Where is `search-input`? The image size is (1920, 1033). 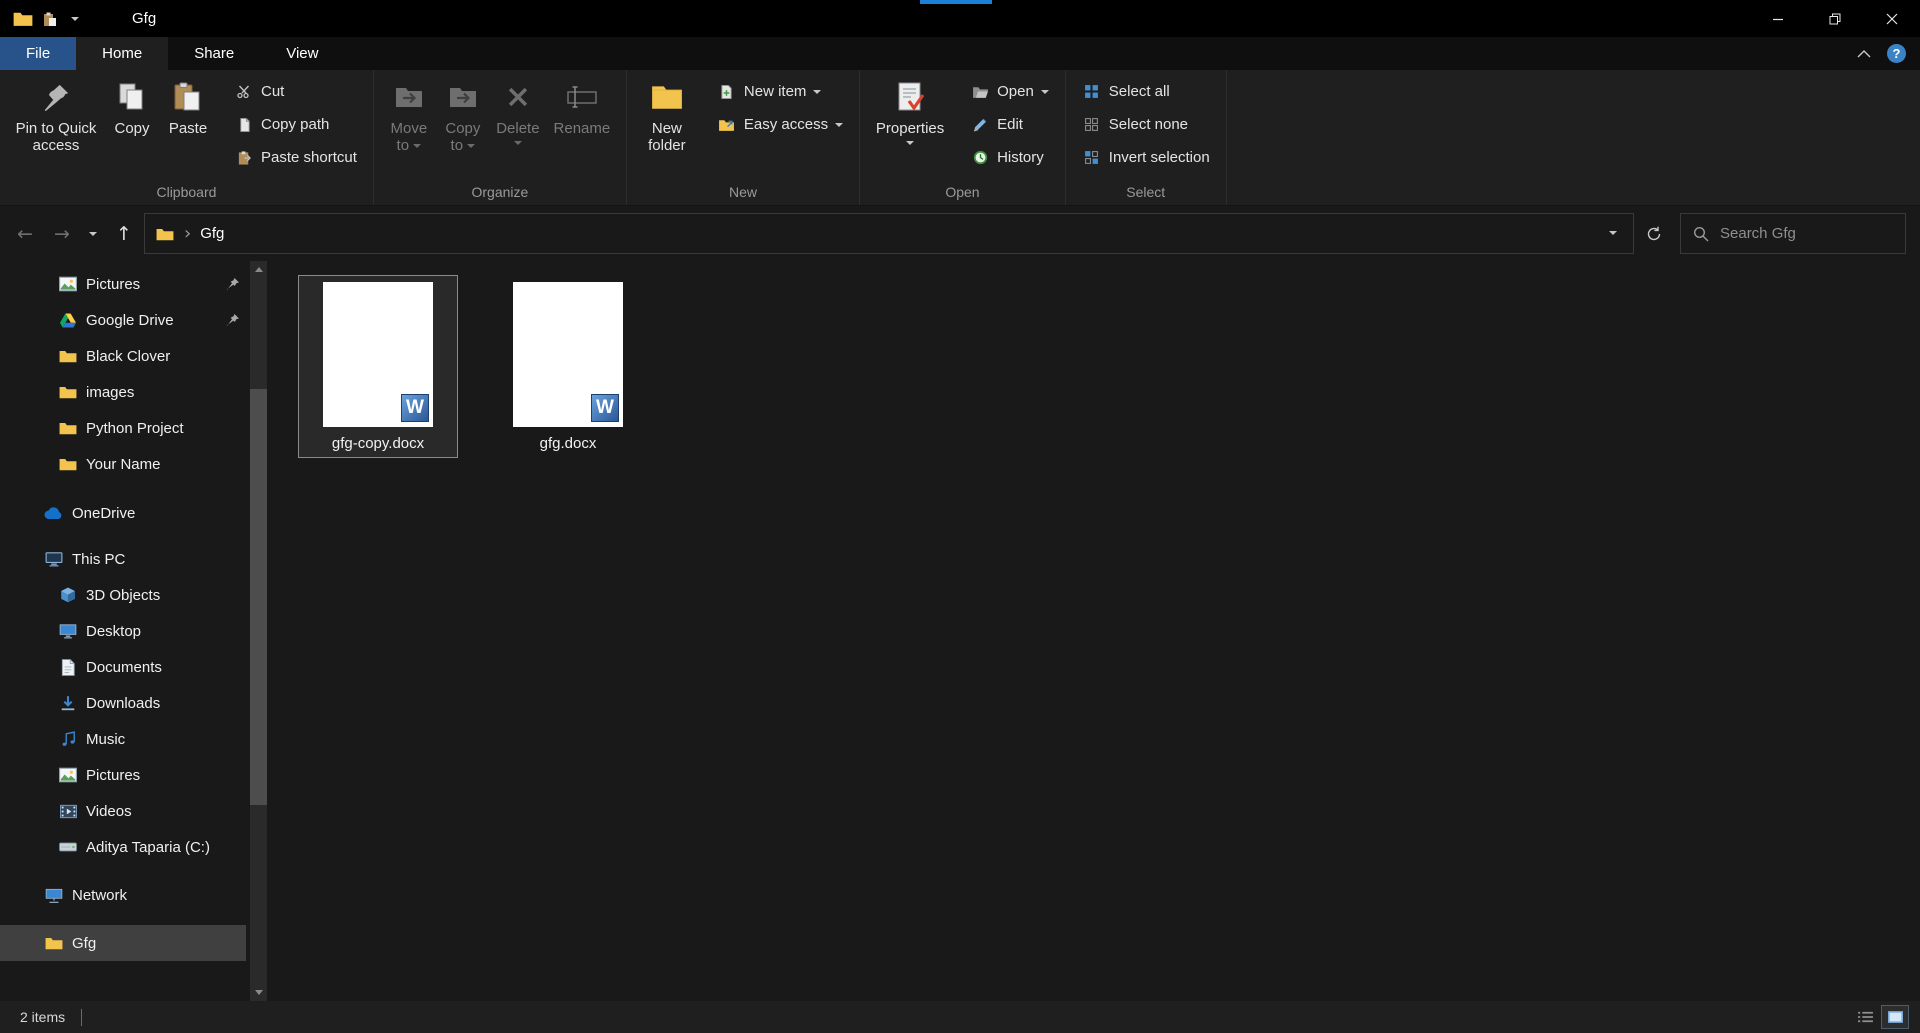 search-input is located at coordinates (1819, 233).